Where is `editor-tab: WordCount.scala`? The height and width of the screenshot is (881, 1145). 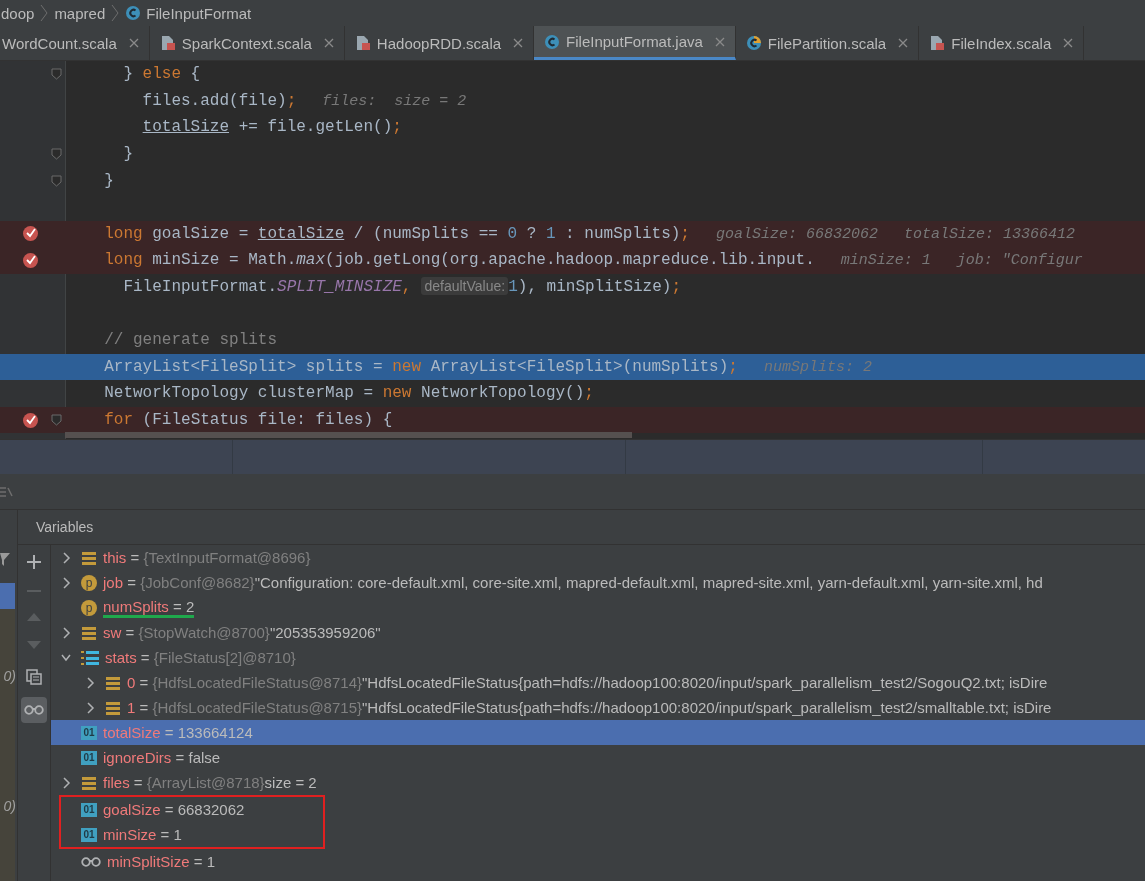
editor-tab: WordCount.scala is located at coordinates (75, 43).